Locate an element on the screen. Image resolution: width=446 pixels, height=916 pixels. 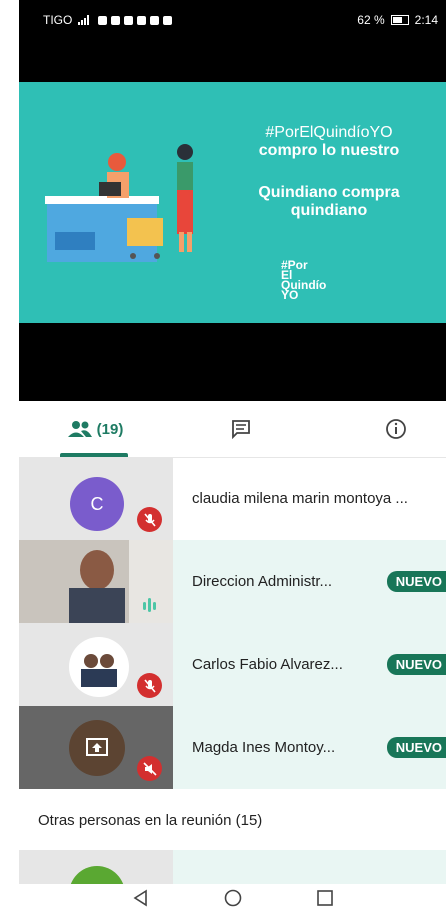
participant-row: Magda Ines Montoy... NUEVO is located at coordinates (232, 747).